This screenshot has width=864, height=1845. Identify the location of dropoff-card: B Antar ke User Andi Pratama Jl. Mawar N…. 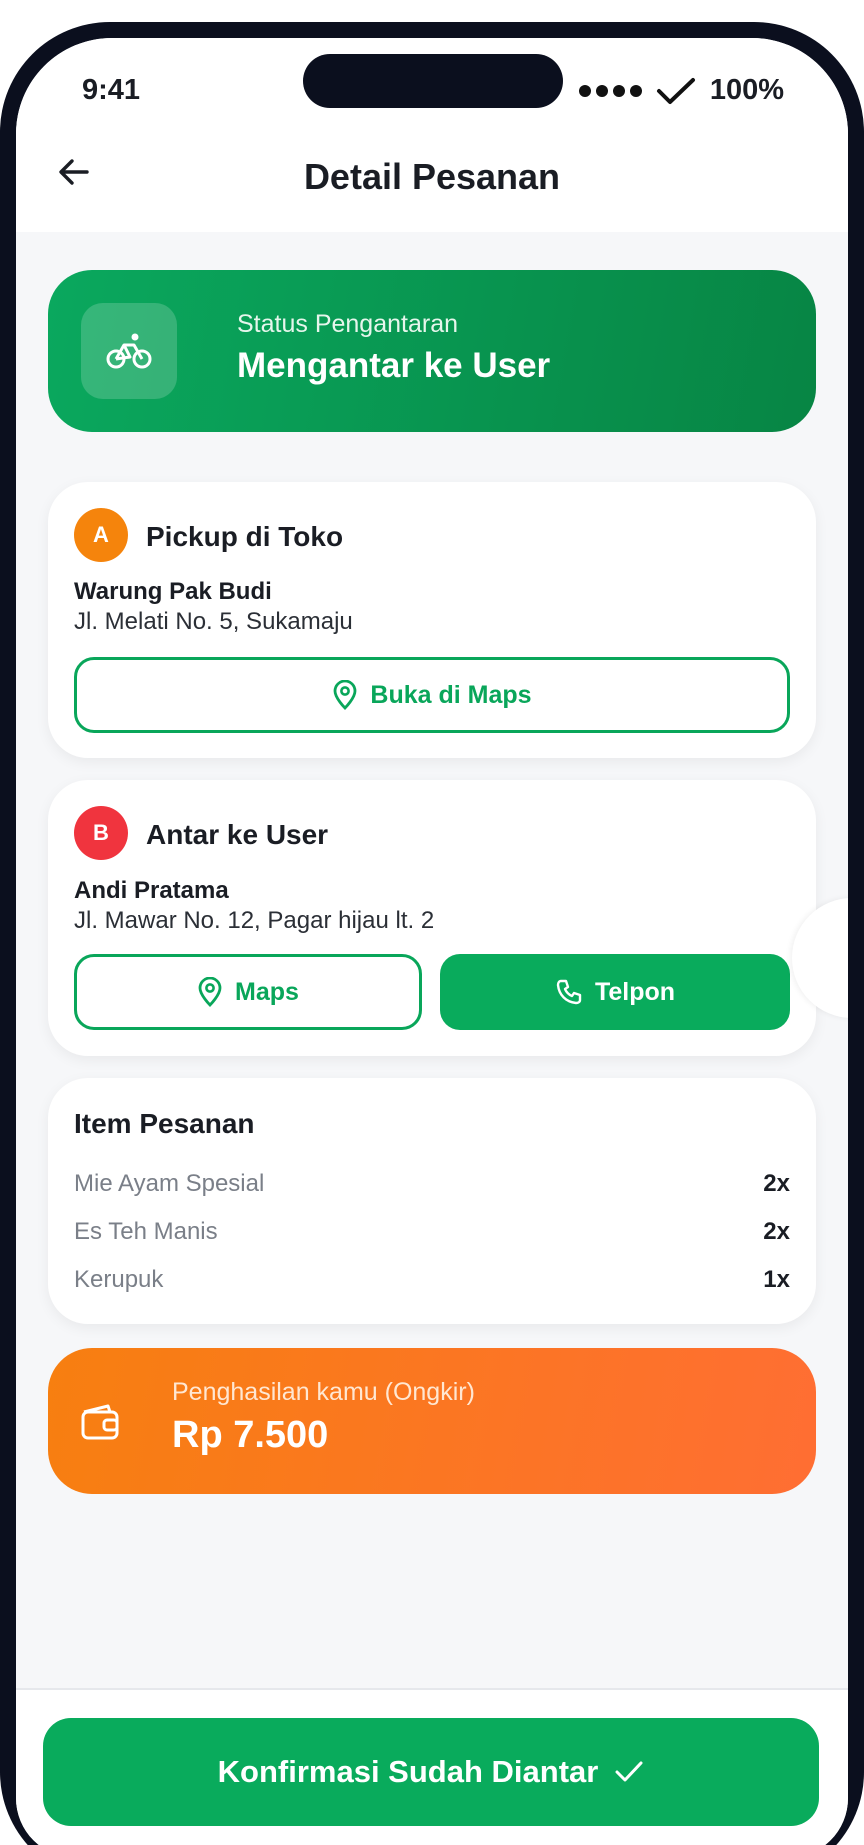
(432, 918).